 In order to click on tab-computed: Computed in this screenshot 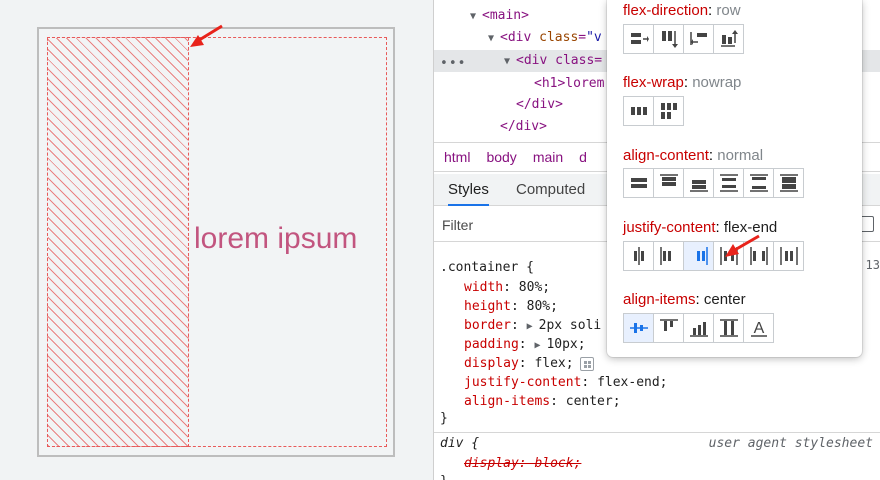, I will do `click(550, 190)`.